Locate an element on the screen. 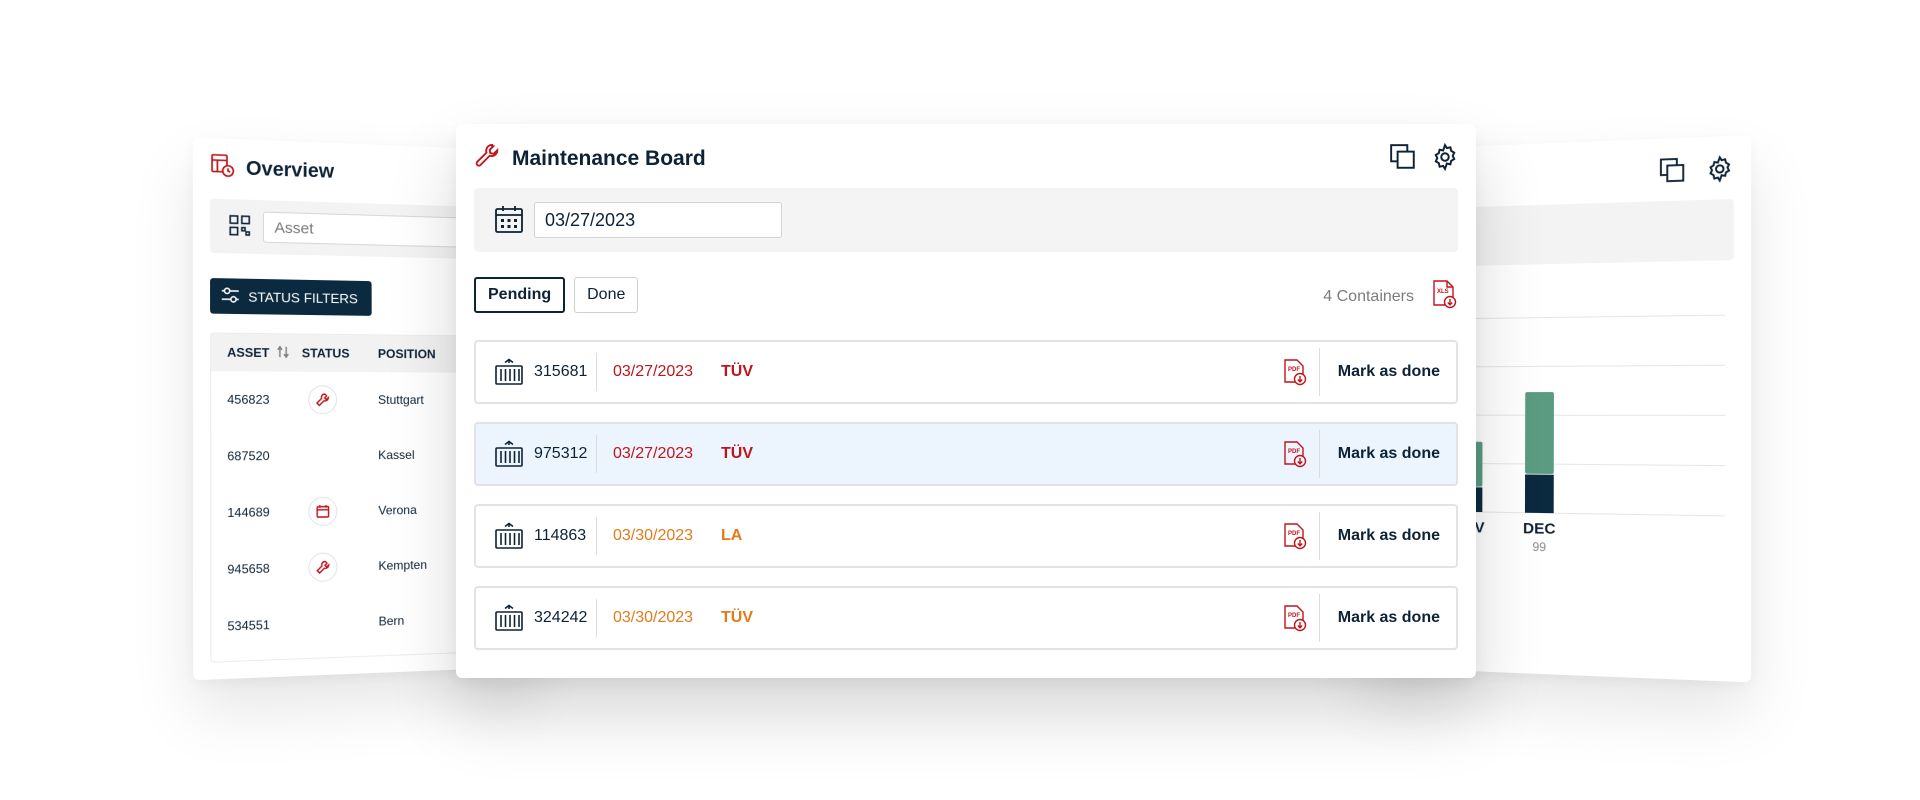 This screenshot has height=800, width=1920. container-id: 114863 is located at coordinates (560, 535).